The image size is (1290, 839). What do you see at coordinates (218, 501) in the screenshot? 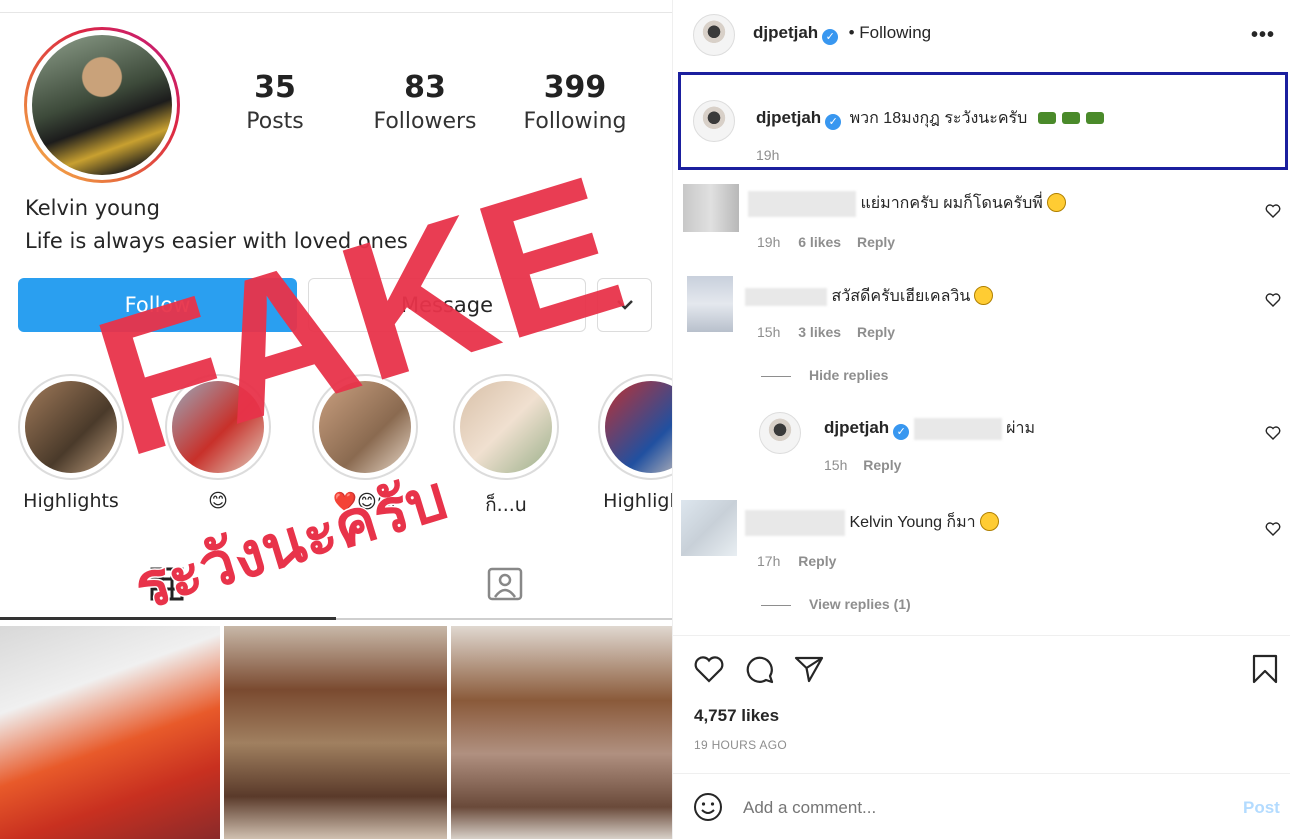
I see `highlight-label: 😊` at bounding box center [218, 501].